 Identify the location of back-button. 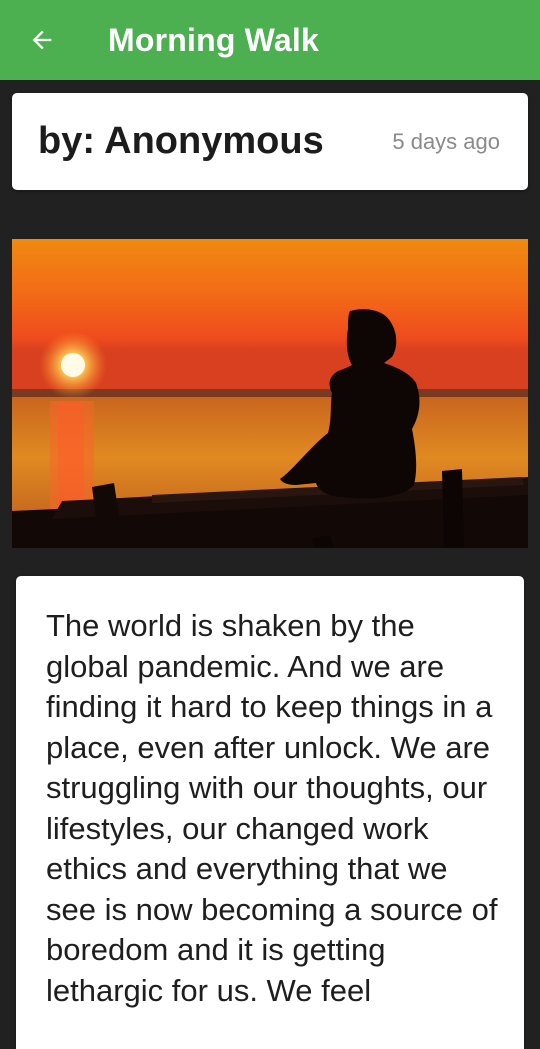
(42, 40).